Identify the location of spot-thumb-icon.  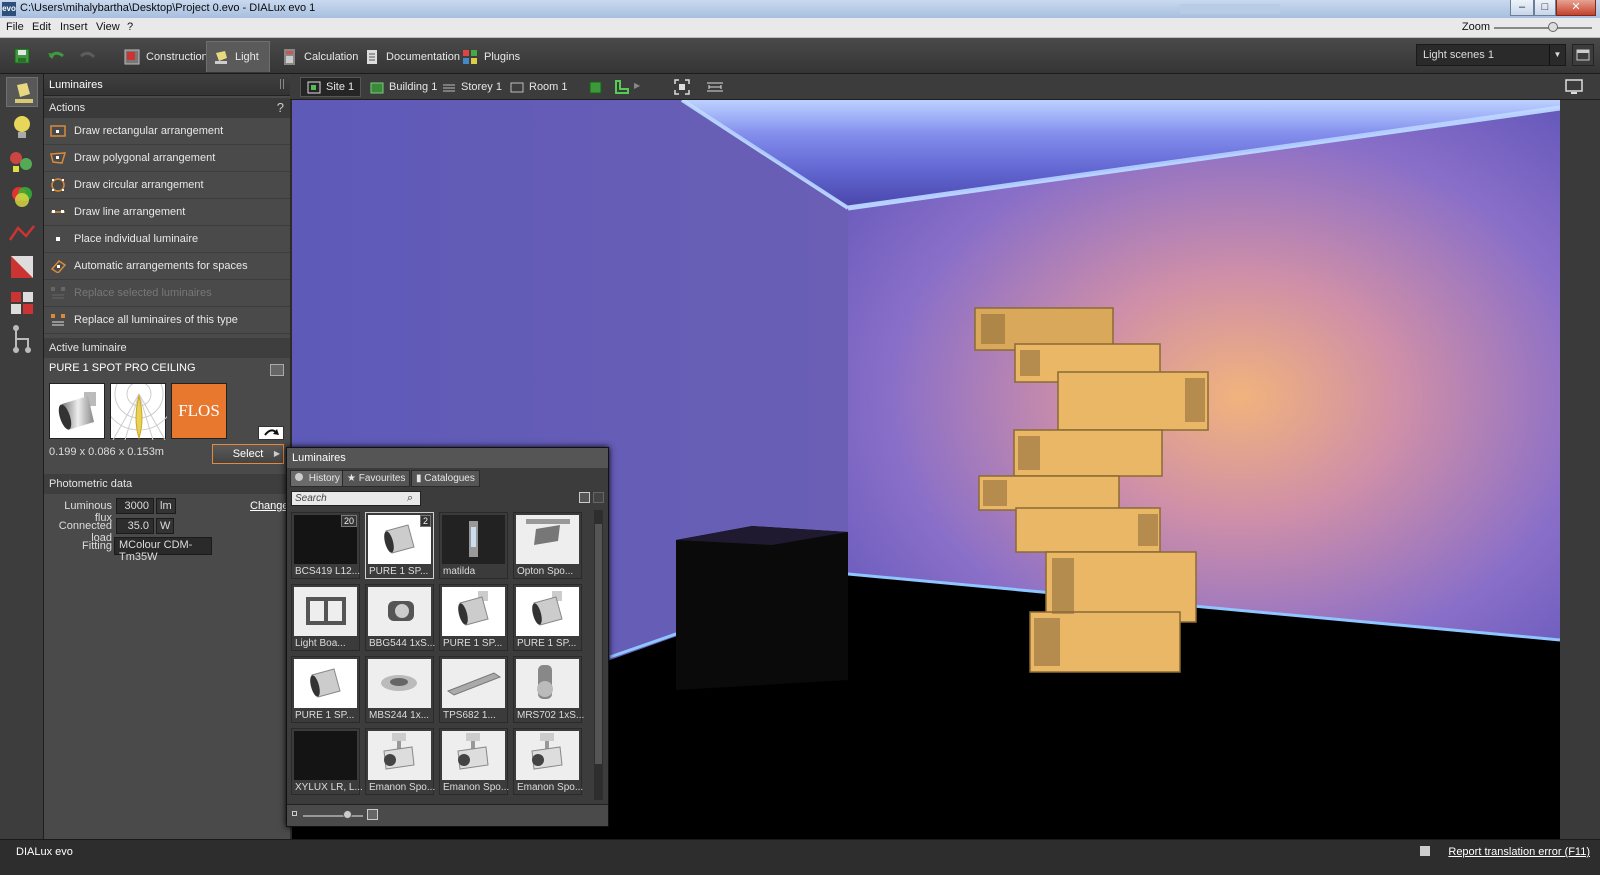
(401, 611).